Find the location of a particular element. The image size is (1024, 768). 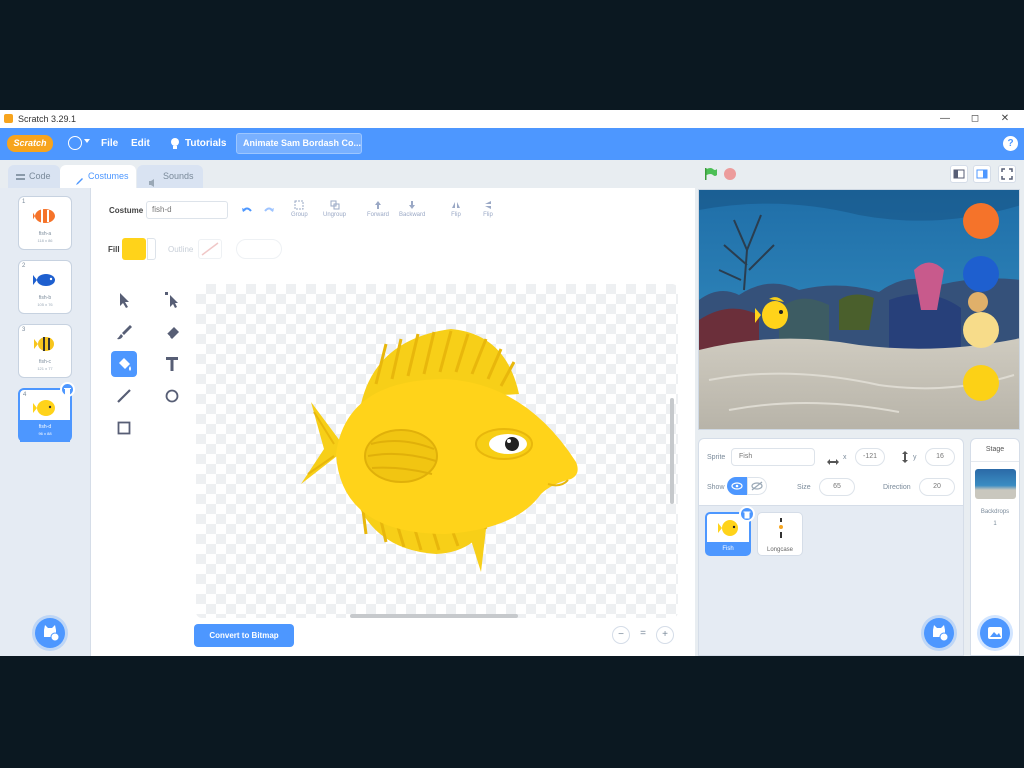

green-flag-icon is located at coordinates (711, 176).